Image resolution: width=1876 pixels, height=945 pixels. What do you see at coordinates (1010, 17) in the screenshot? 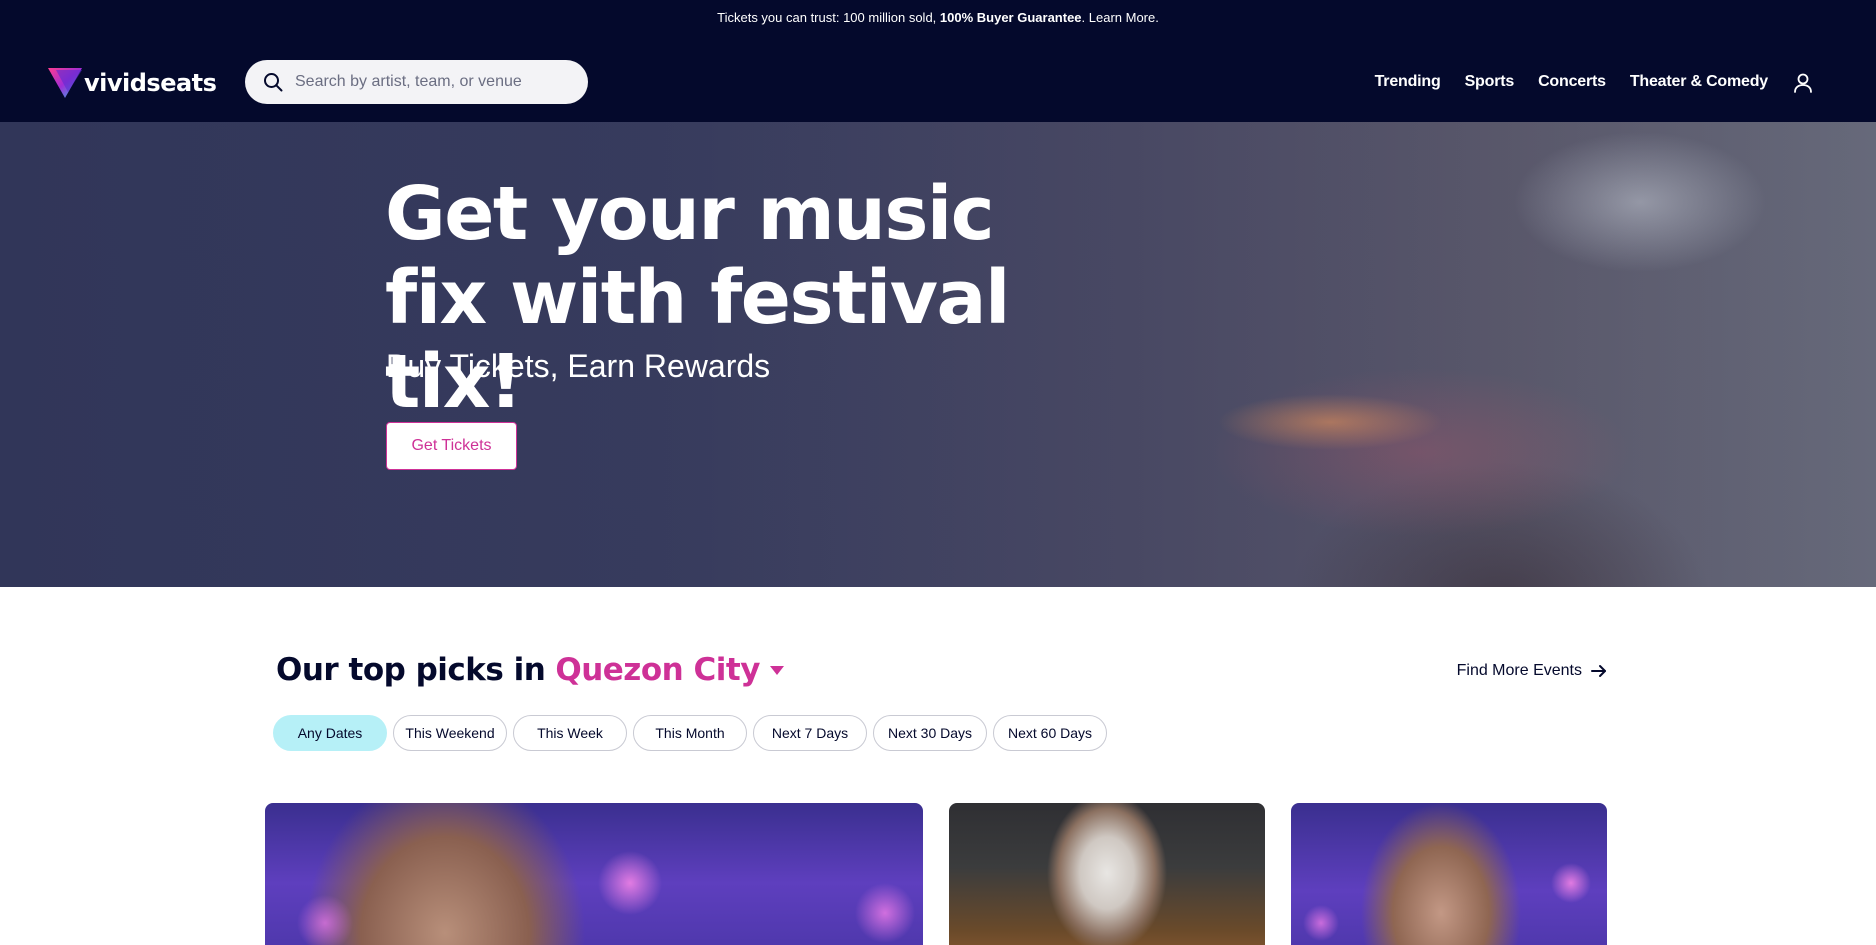
I see `promo-guarantee: 100% Buyer Guarantee` at bounding box center [1010, 17].